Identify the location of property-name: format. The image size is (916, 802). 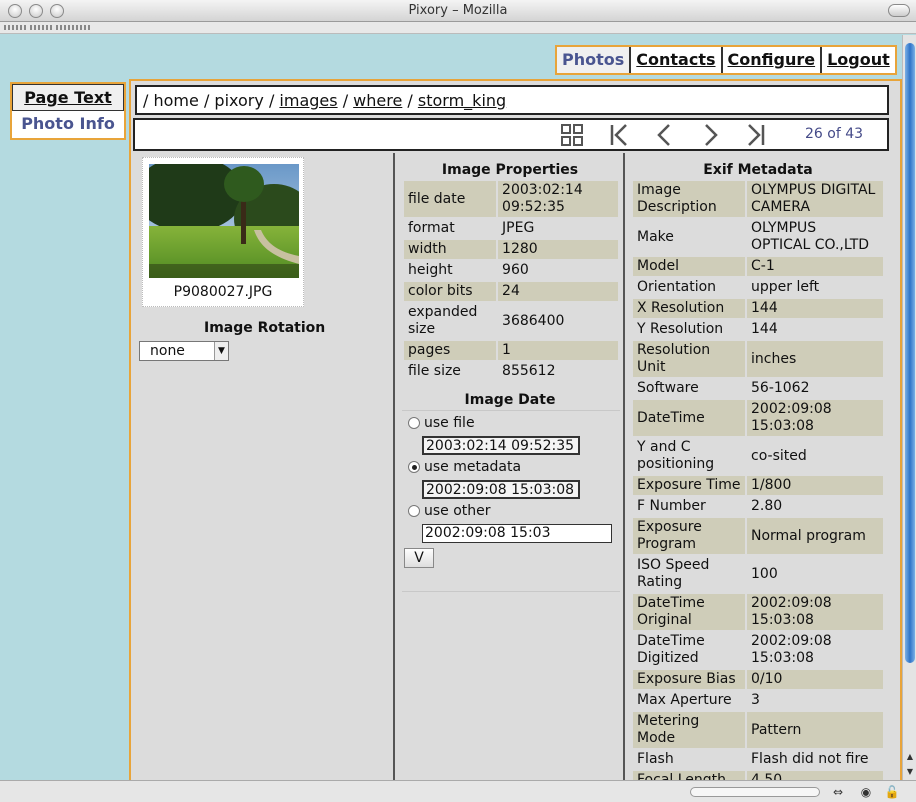
(431, 228).